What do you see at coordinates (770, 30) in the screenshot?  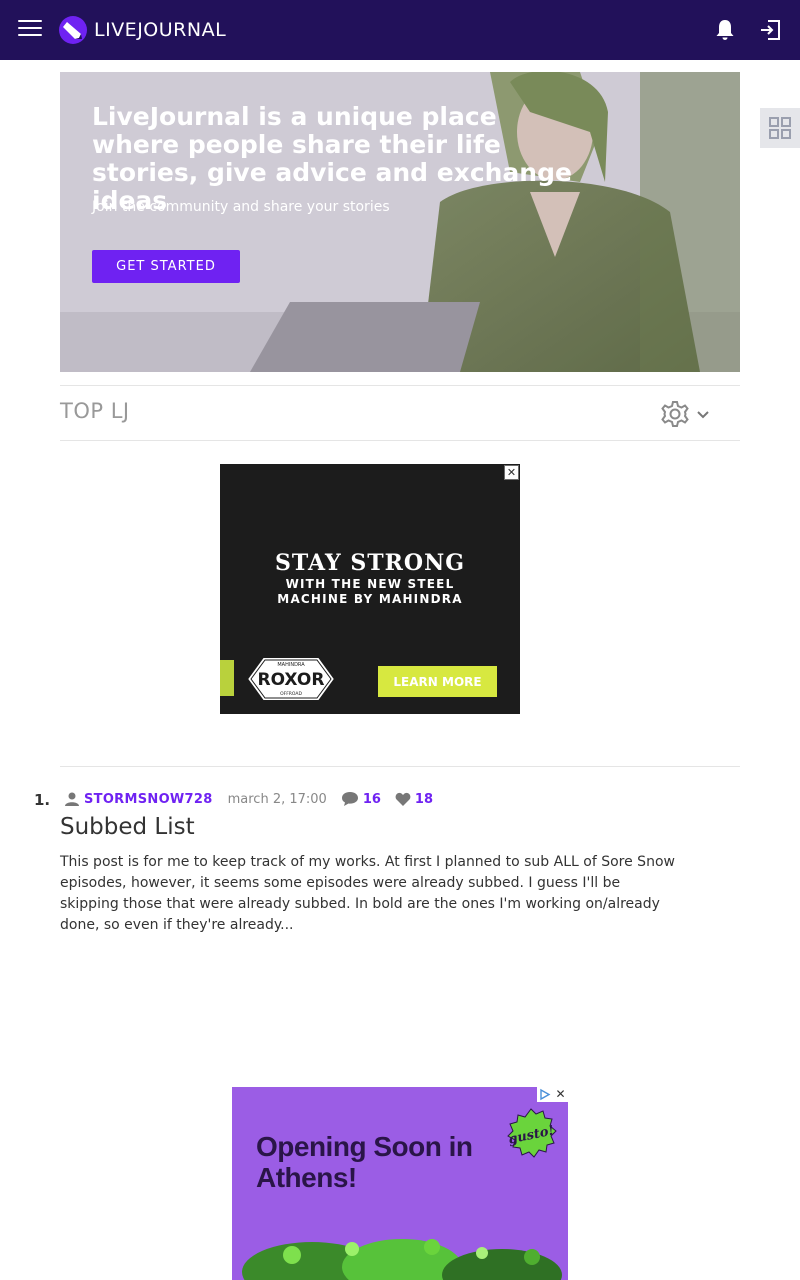 I see `login-icon` at bounding box center [770, 30].